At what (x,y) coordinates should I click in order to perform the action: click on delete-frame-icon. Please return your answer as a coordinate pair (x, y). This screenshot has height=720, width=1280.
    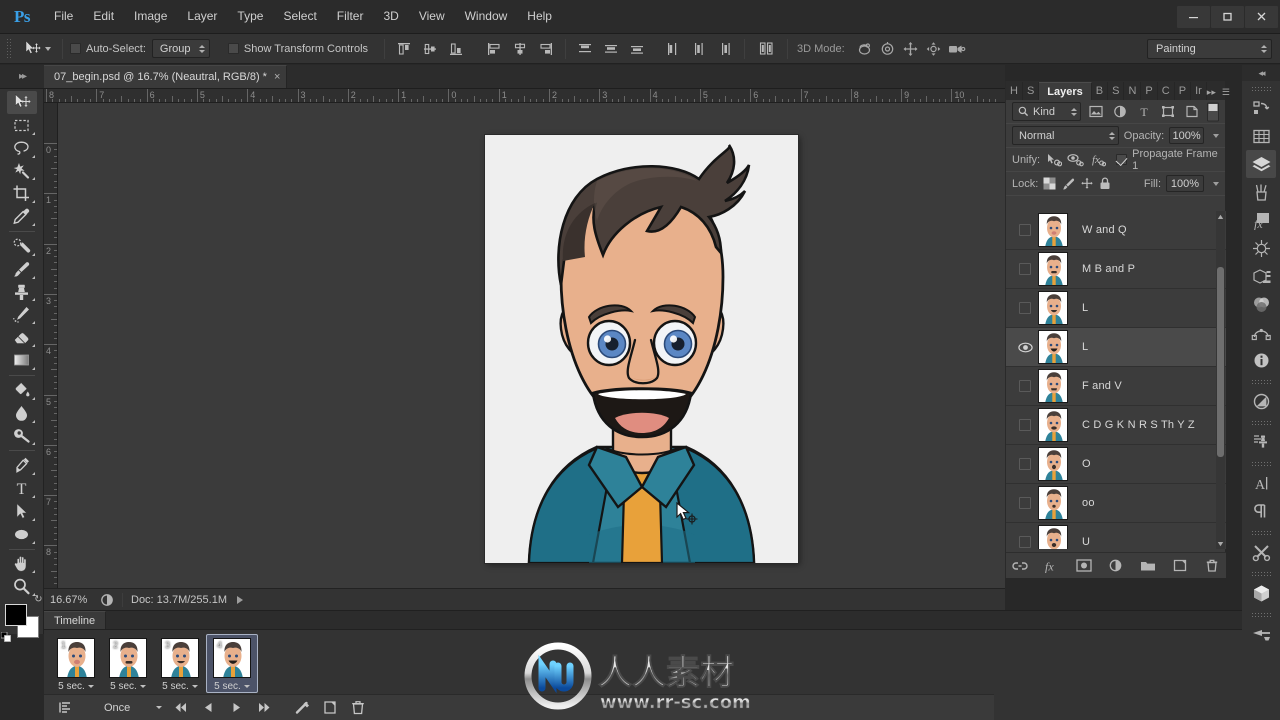
    Looking at the image, I should click on (358, 708).